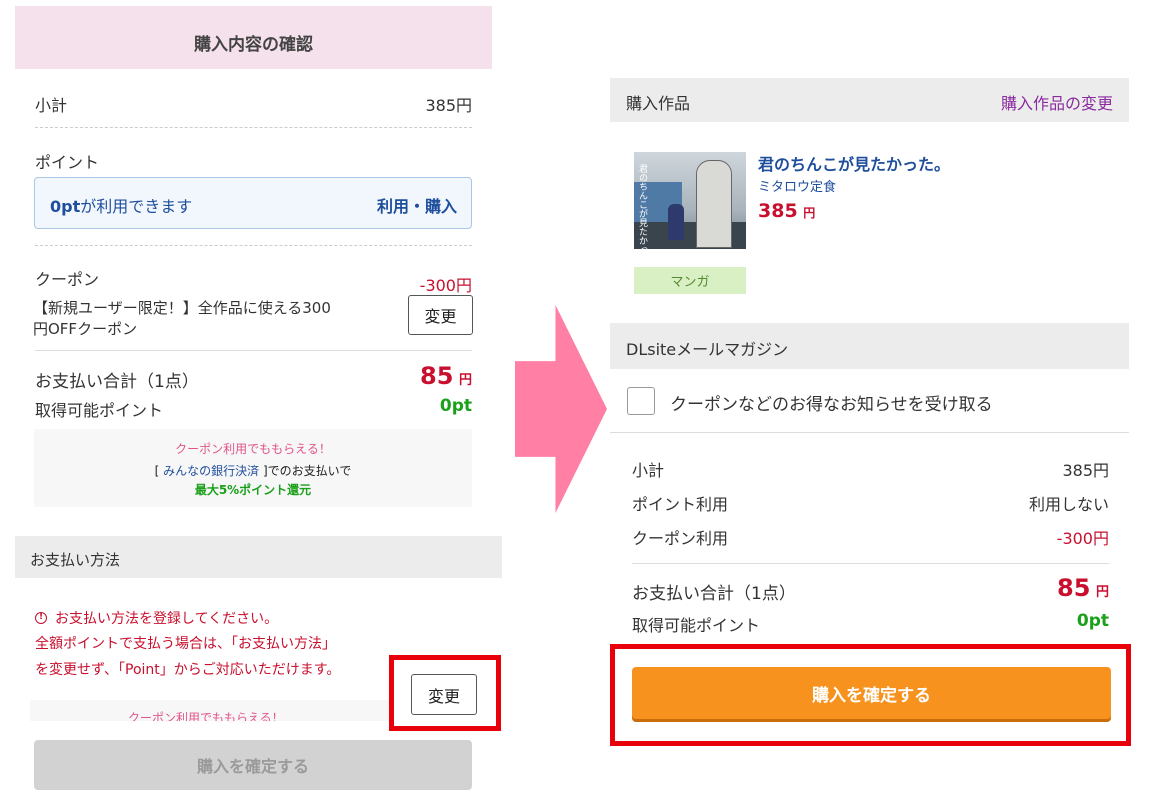 The height and width of the screenshot is (800, 1150). What do you see at coordinates (188, 670) in the screenshot?
I see `payment-warning-line3: を変更せず、「Point」からご対応いただけます。` at bounding box center [188, 670].